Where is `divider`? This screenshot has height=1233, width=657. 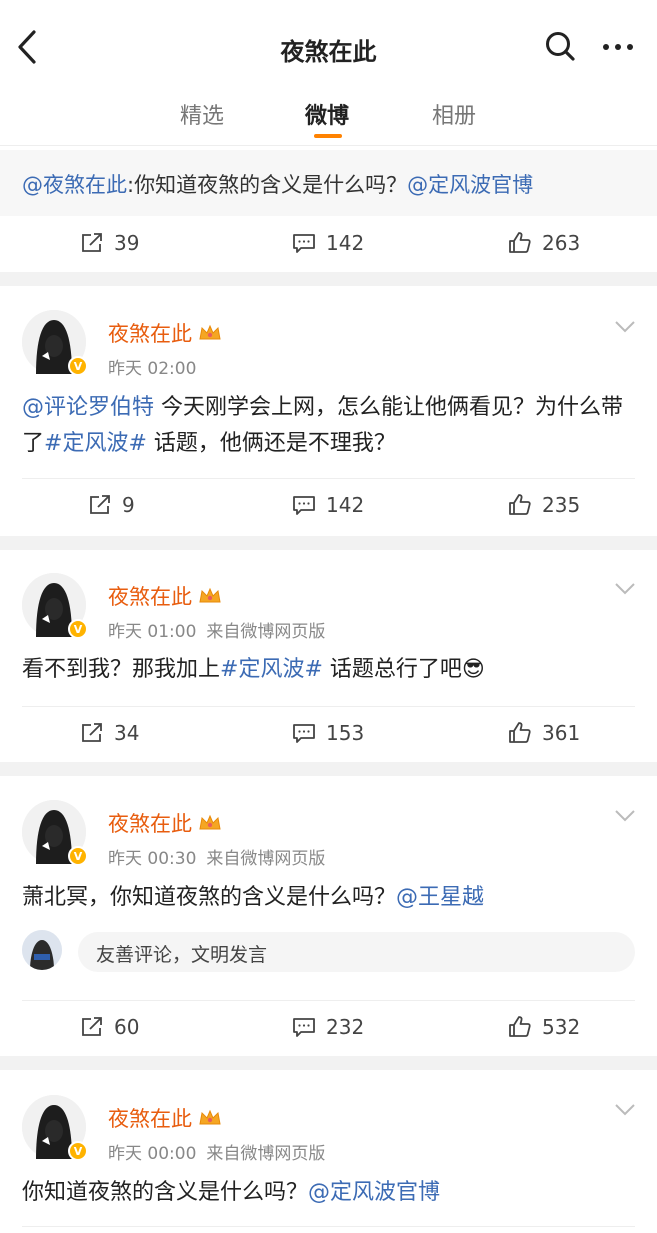
divider is located at coordinates (328, 1226).